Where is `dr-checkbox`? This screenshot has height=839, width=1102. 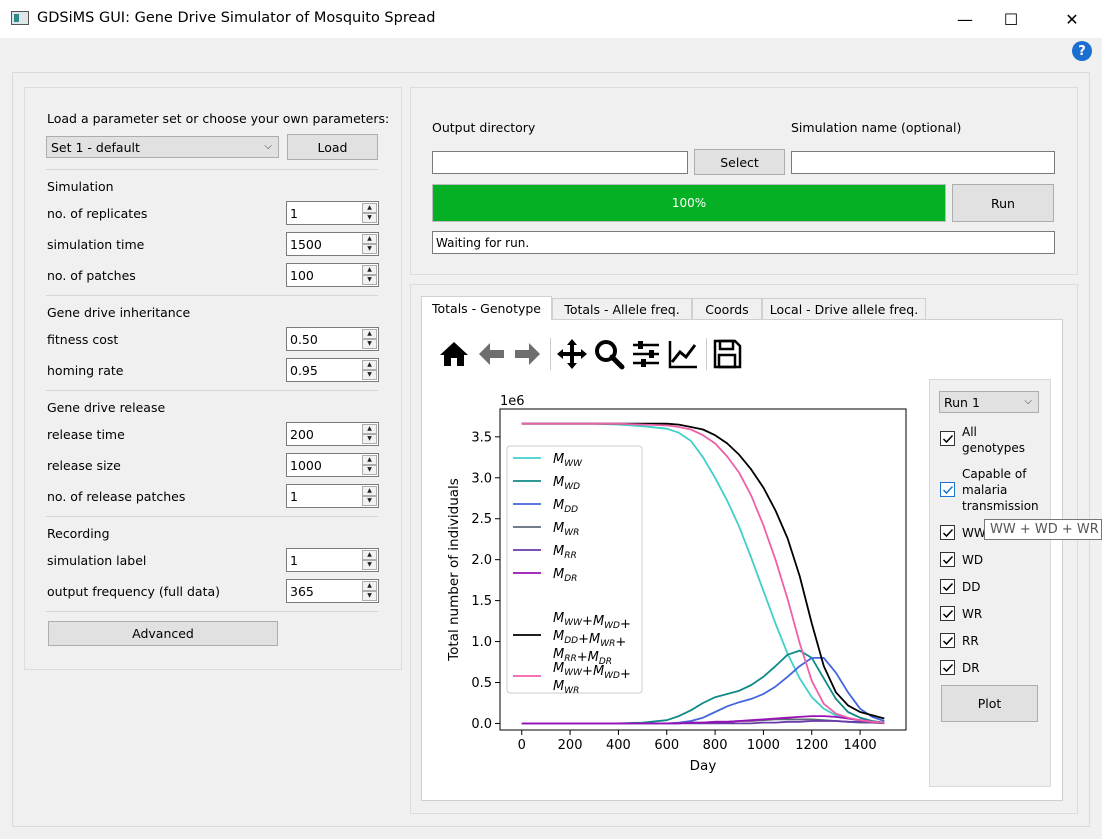 dr-checkbox is located at coordinates (947, 667).